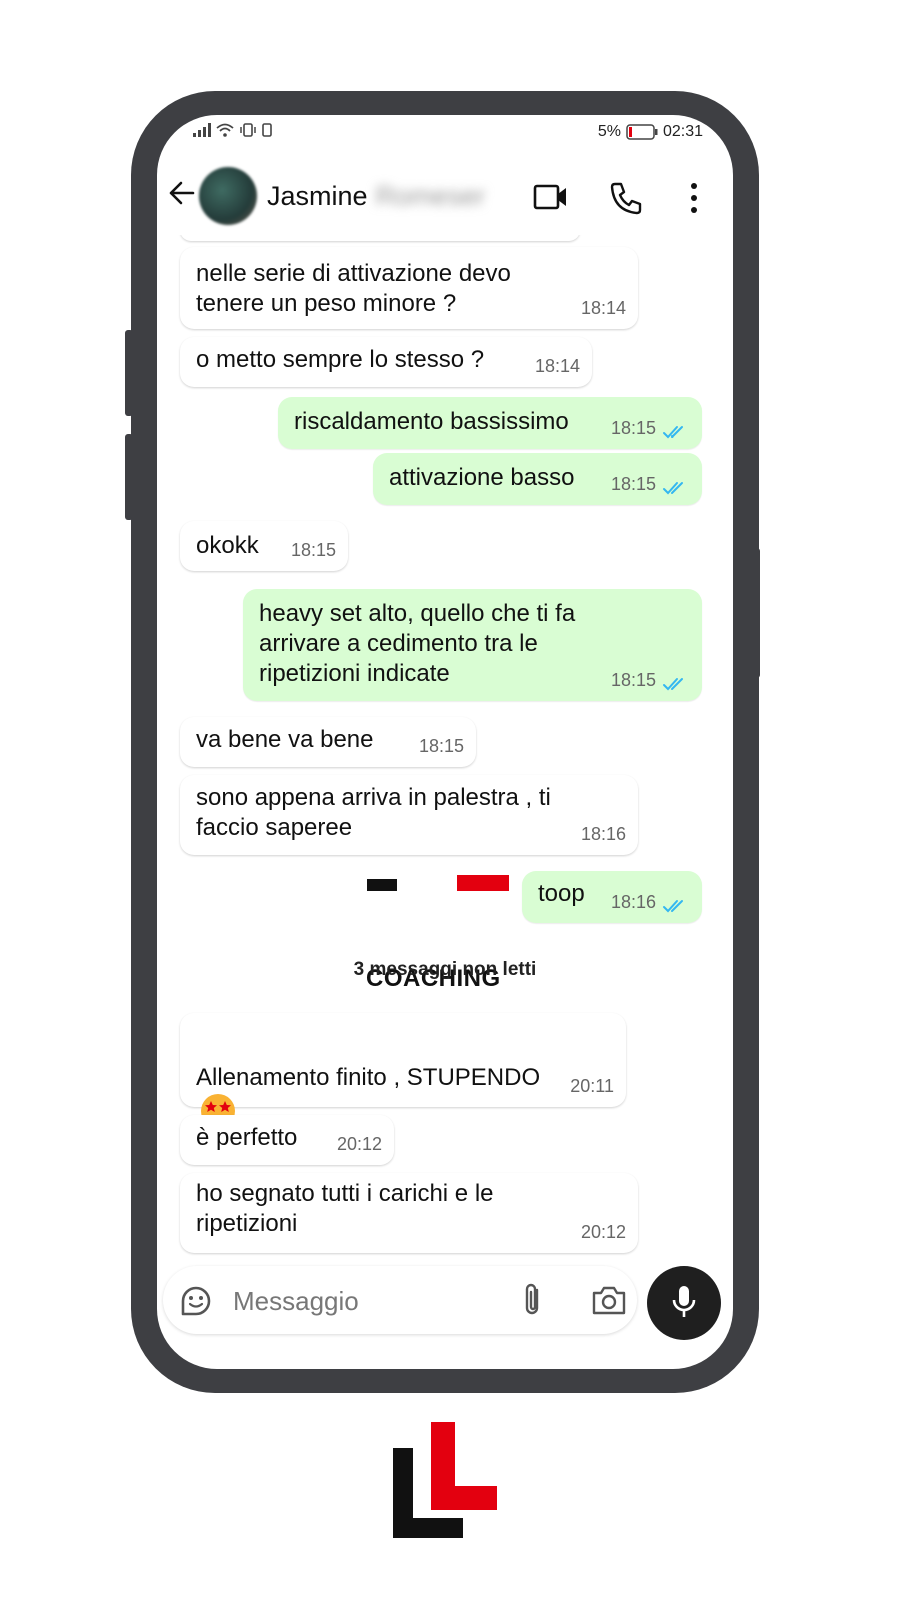  I want to click on brand-logo, so click(445, 1480).